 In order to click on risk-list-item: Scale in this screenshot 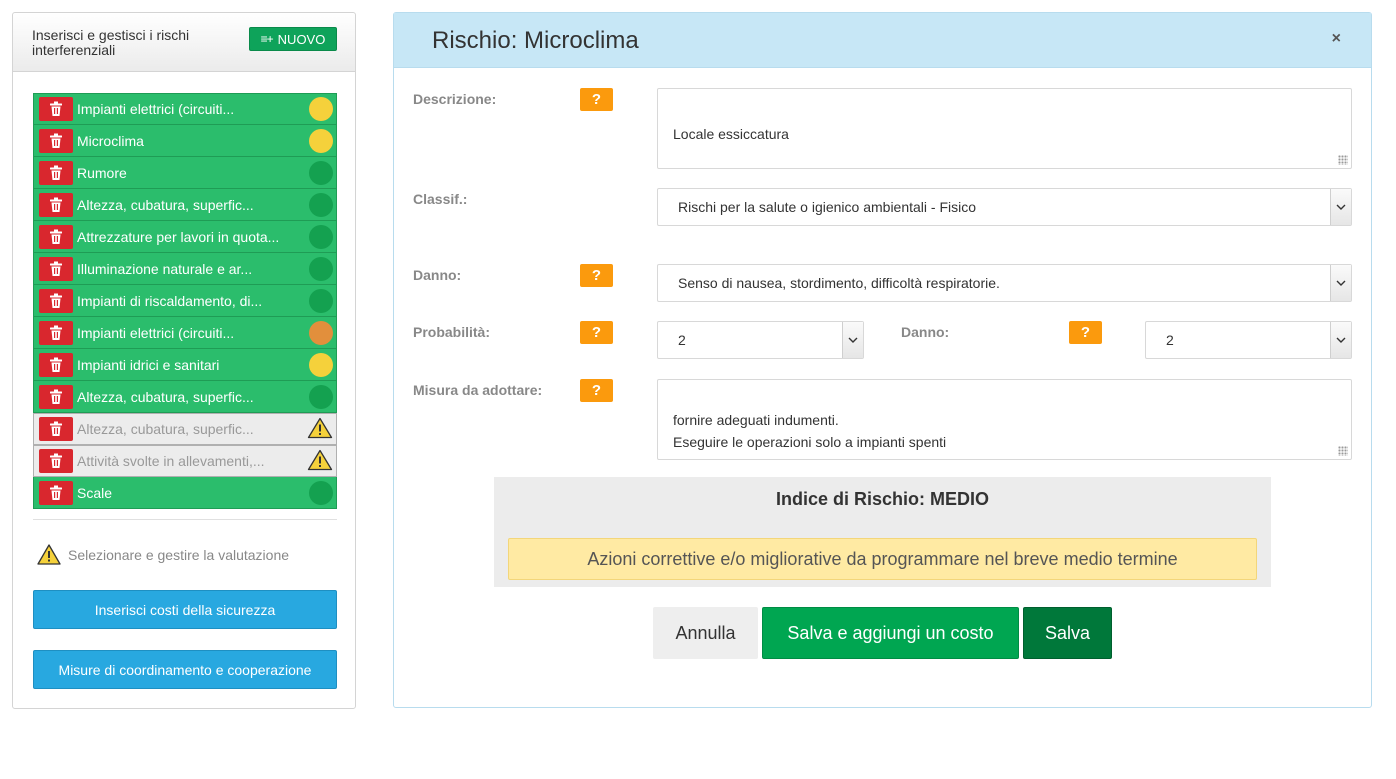, I will do `click(185, 493)`.